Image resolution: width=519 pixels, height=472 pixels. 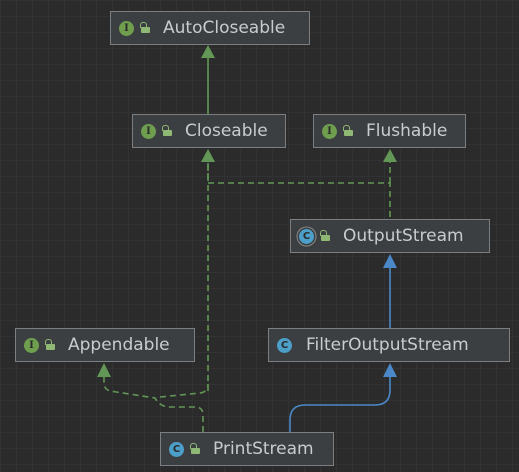 What do you see at coordinates (390, 370) in the screenshot?
I see `arrowhead-filteroutputstream` at bounding box center [390, 370].